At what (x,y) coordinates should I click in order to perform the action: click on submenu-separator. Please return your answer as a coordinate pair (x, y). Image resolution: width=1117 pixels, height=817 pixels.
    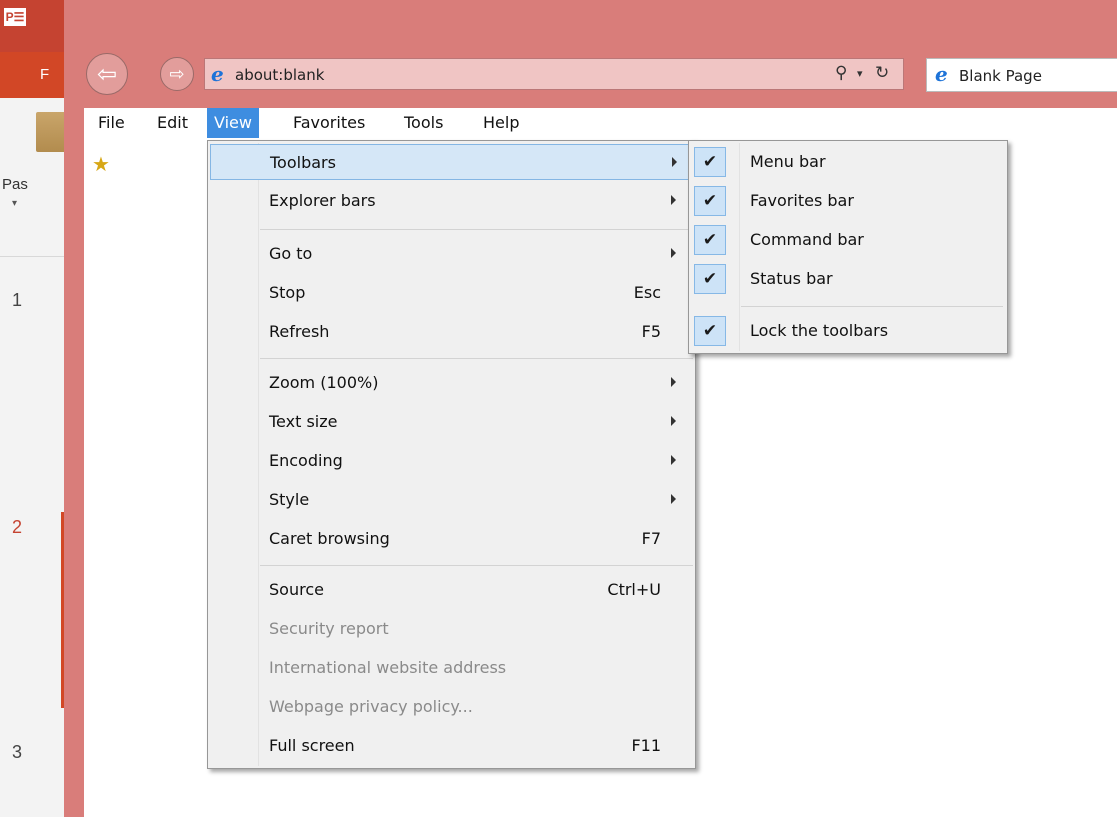
    Looking at the image, I should click on (872, 306).